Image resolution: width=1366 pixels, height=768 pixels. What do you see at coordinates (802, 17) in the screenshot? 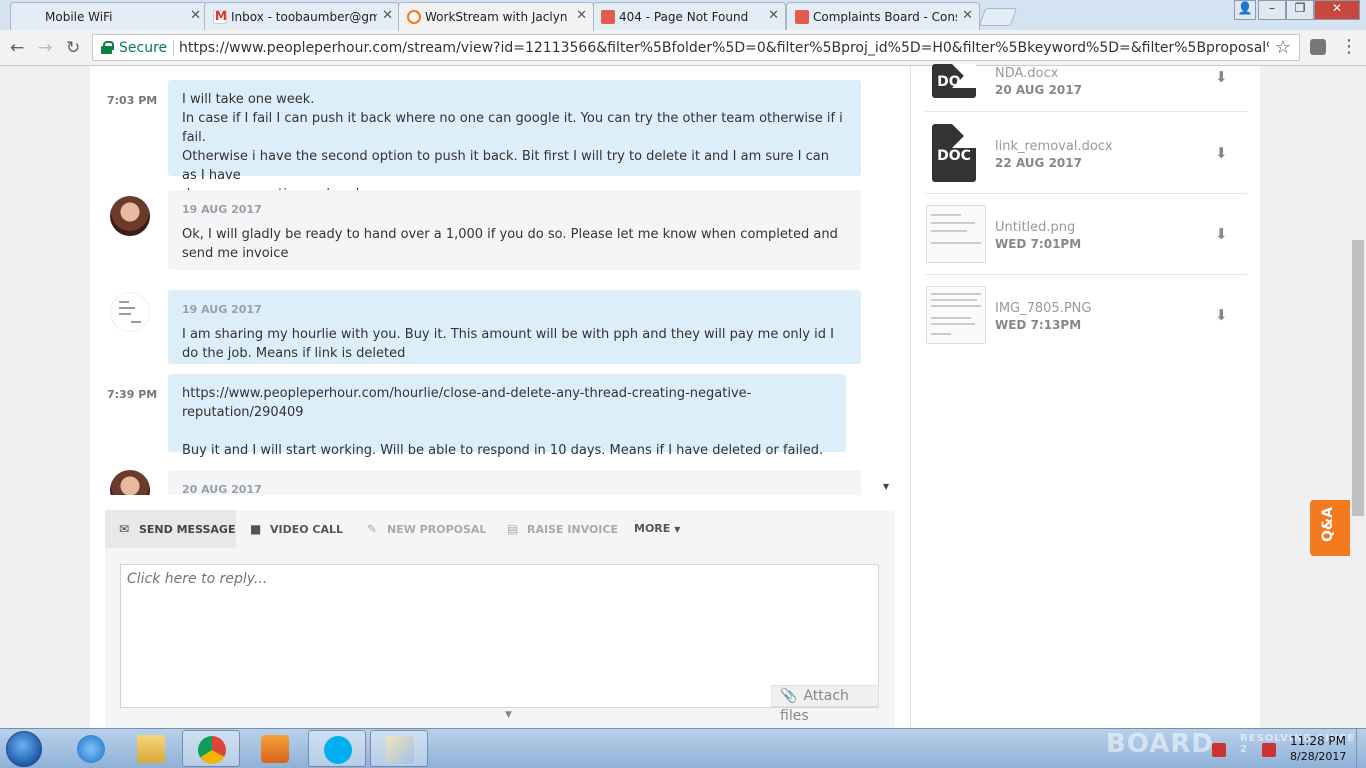
I see `complaints-board-icon` at bounding box center [802, 17].